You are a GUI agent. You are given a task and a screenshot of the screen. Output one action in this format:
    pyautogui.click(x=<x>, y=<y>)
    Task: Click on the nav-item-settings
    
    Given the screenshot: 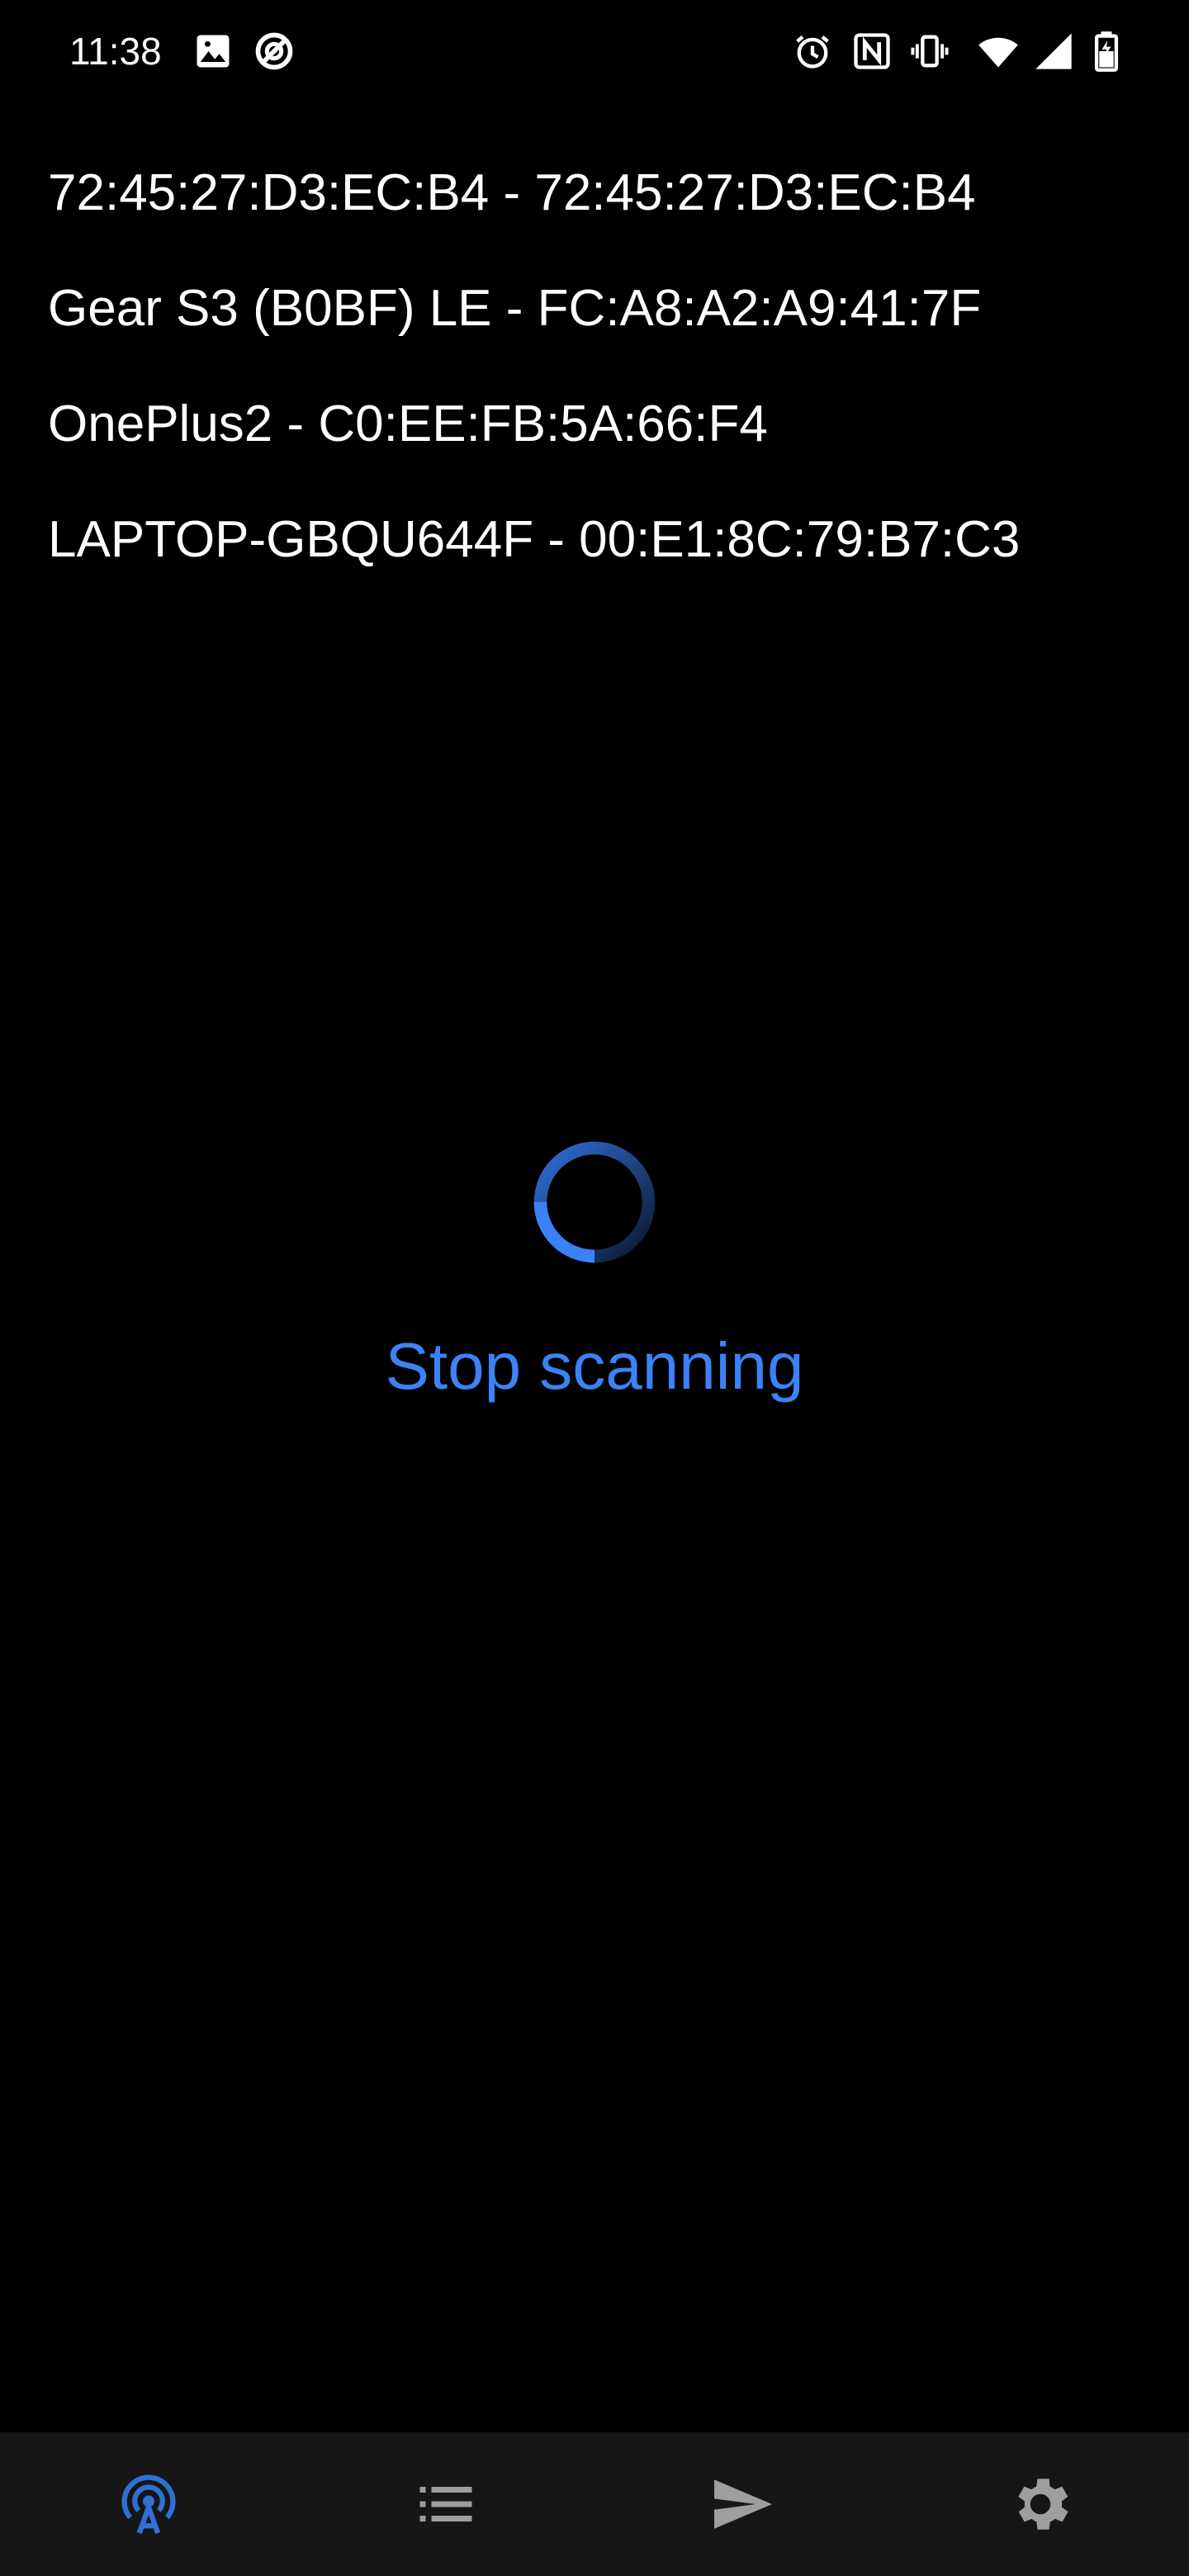 What is the action you would take?
    pyautogui.click(x=1040, y=2504)
    